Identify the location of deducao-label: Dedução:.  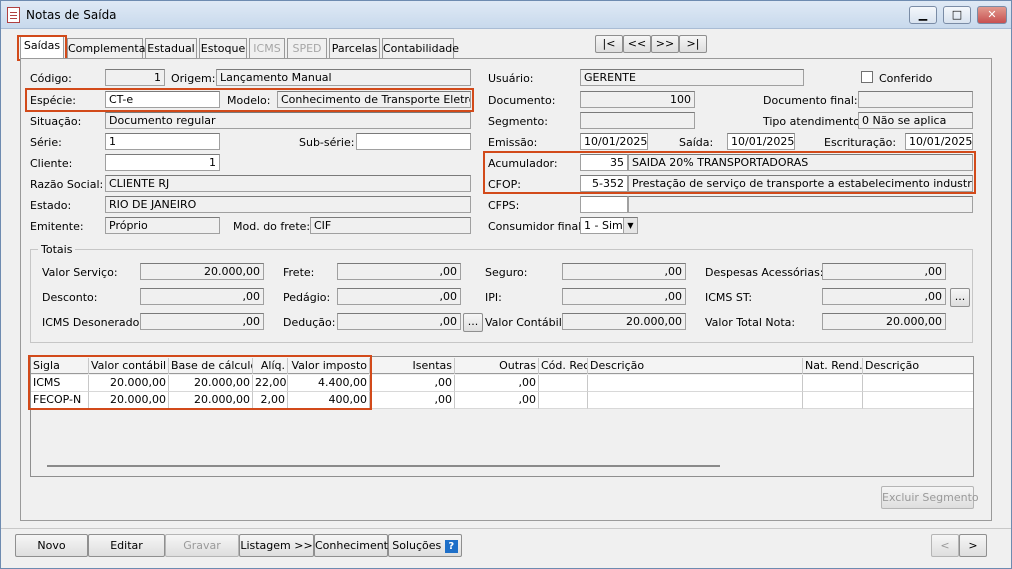
(309, 322).